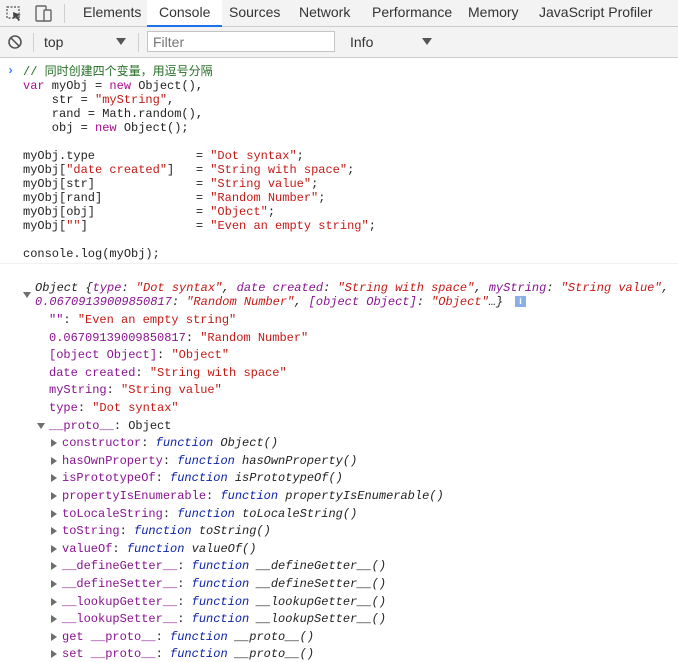 Image resolution: width=678 pixels, height=662 pixels. Describe the element at coordinates (135, 408) in the screenshot. I see `code-token: "Dot syntax"` at that location.